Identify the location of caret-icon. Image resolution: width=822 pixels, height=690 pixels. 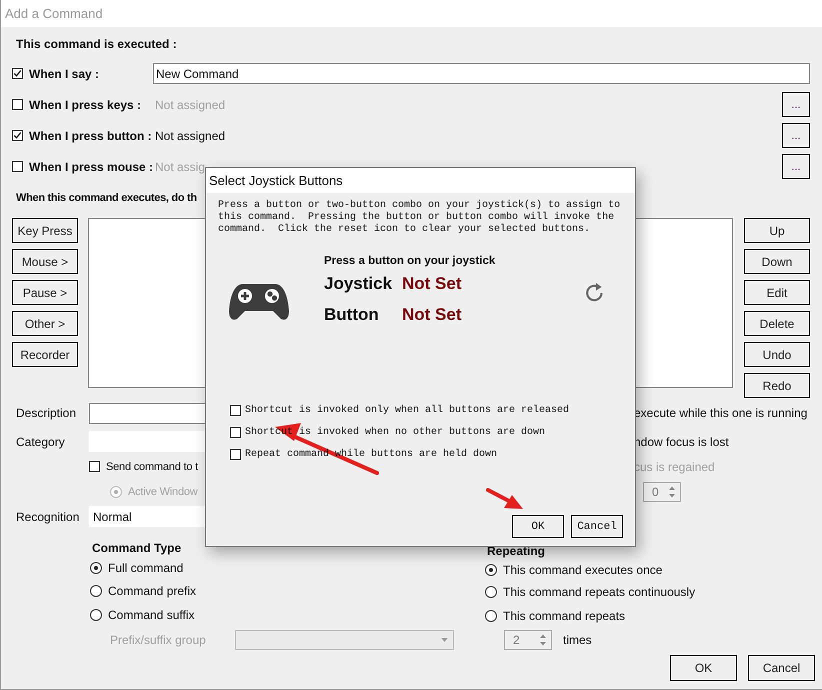
(444, 640).